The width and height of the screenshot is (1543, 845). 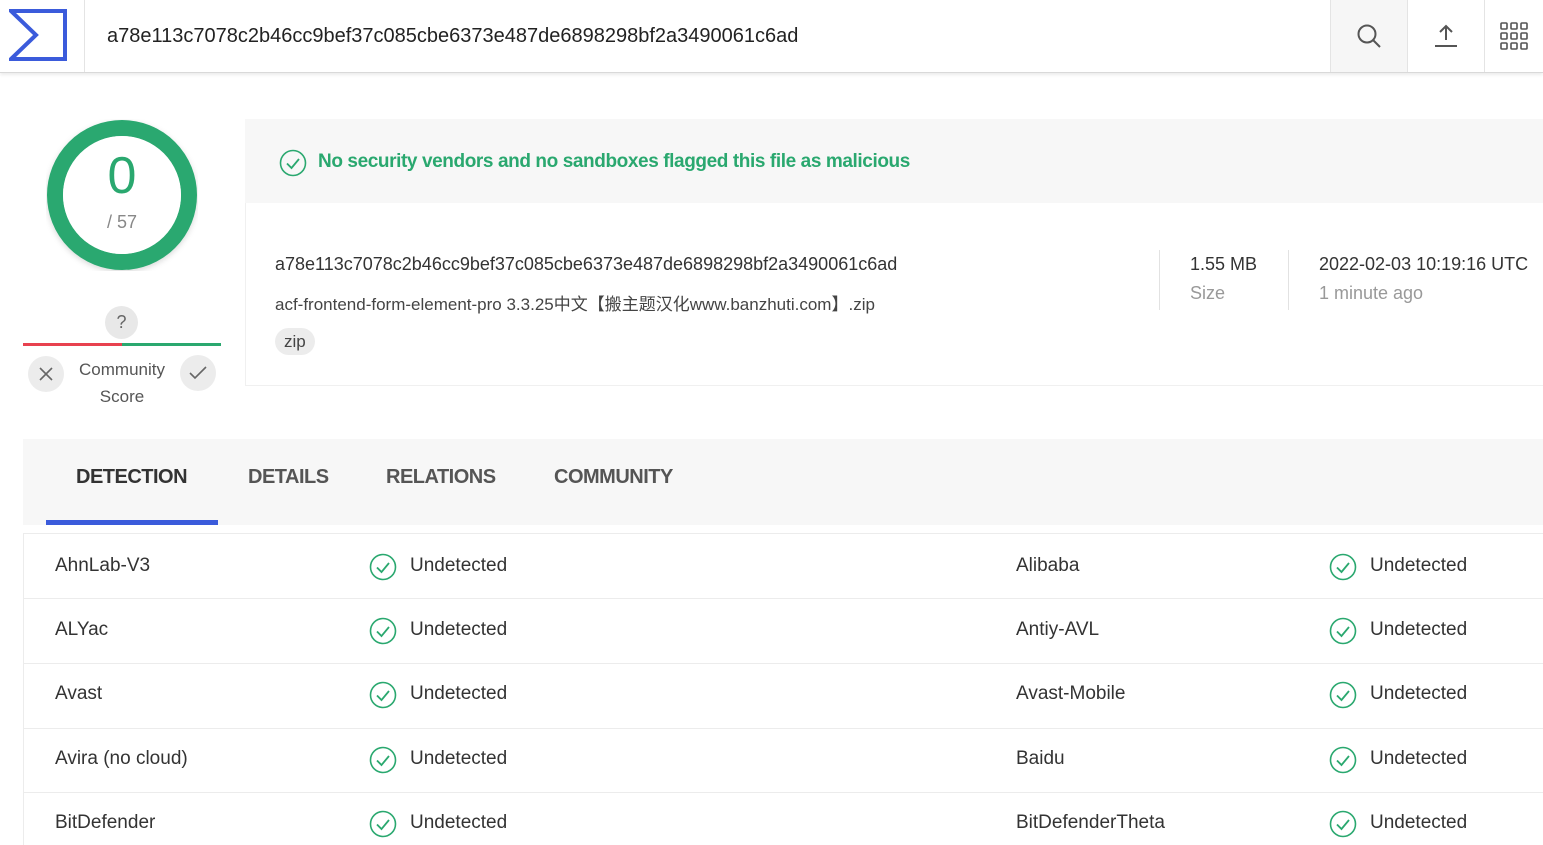 I want to click on vendor-name: Avast, so click(x=79, y=693).